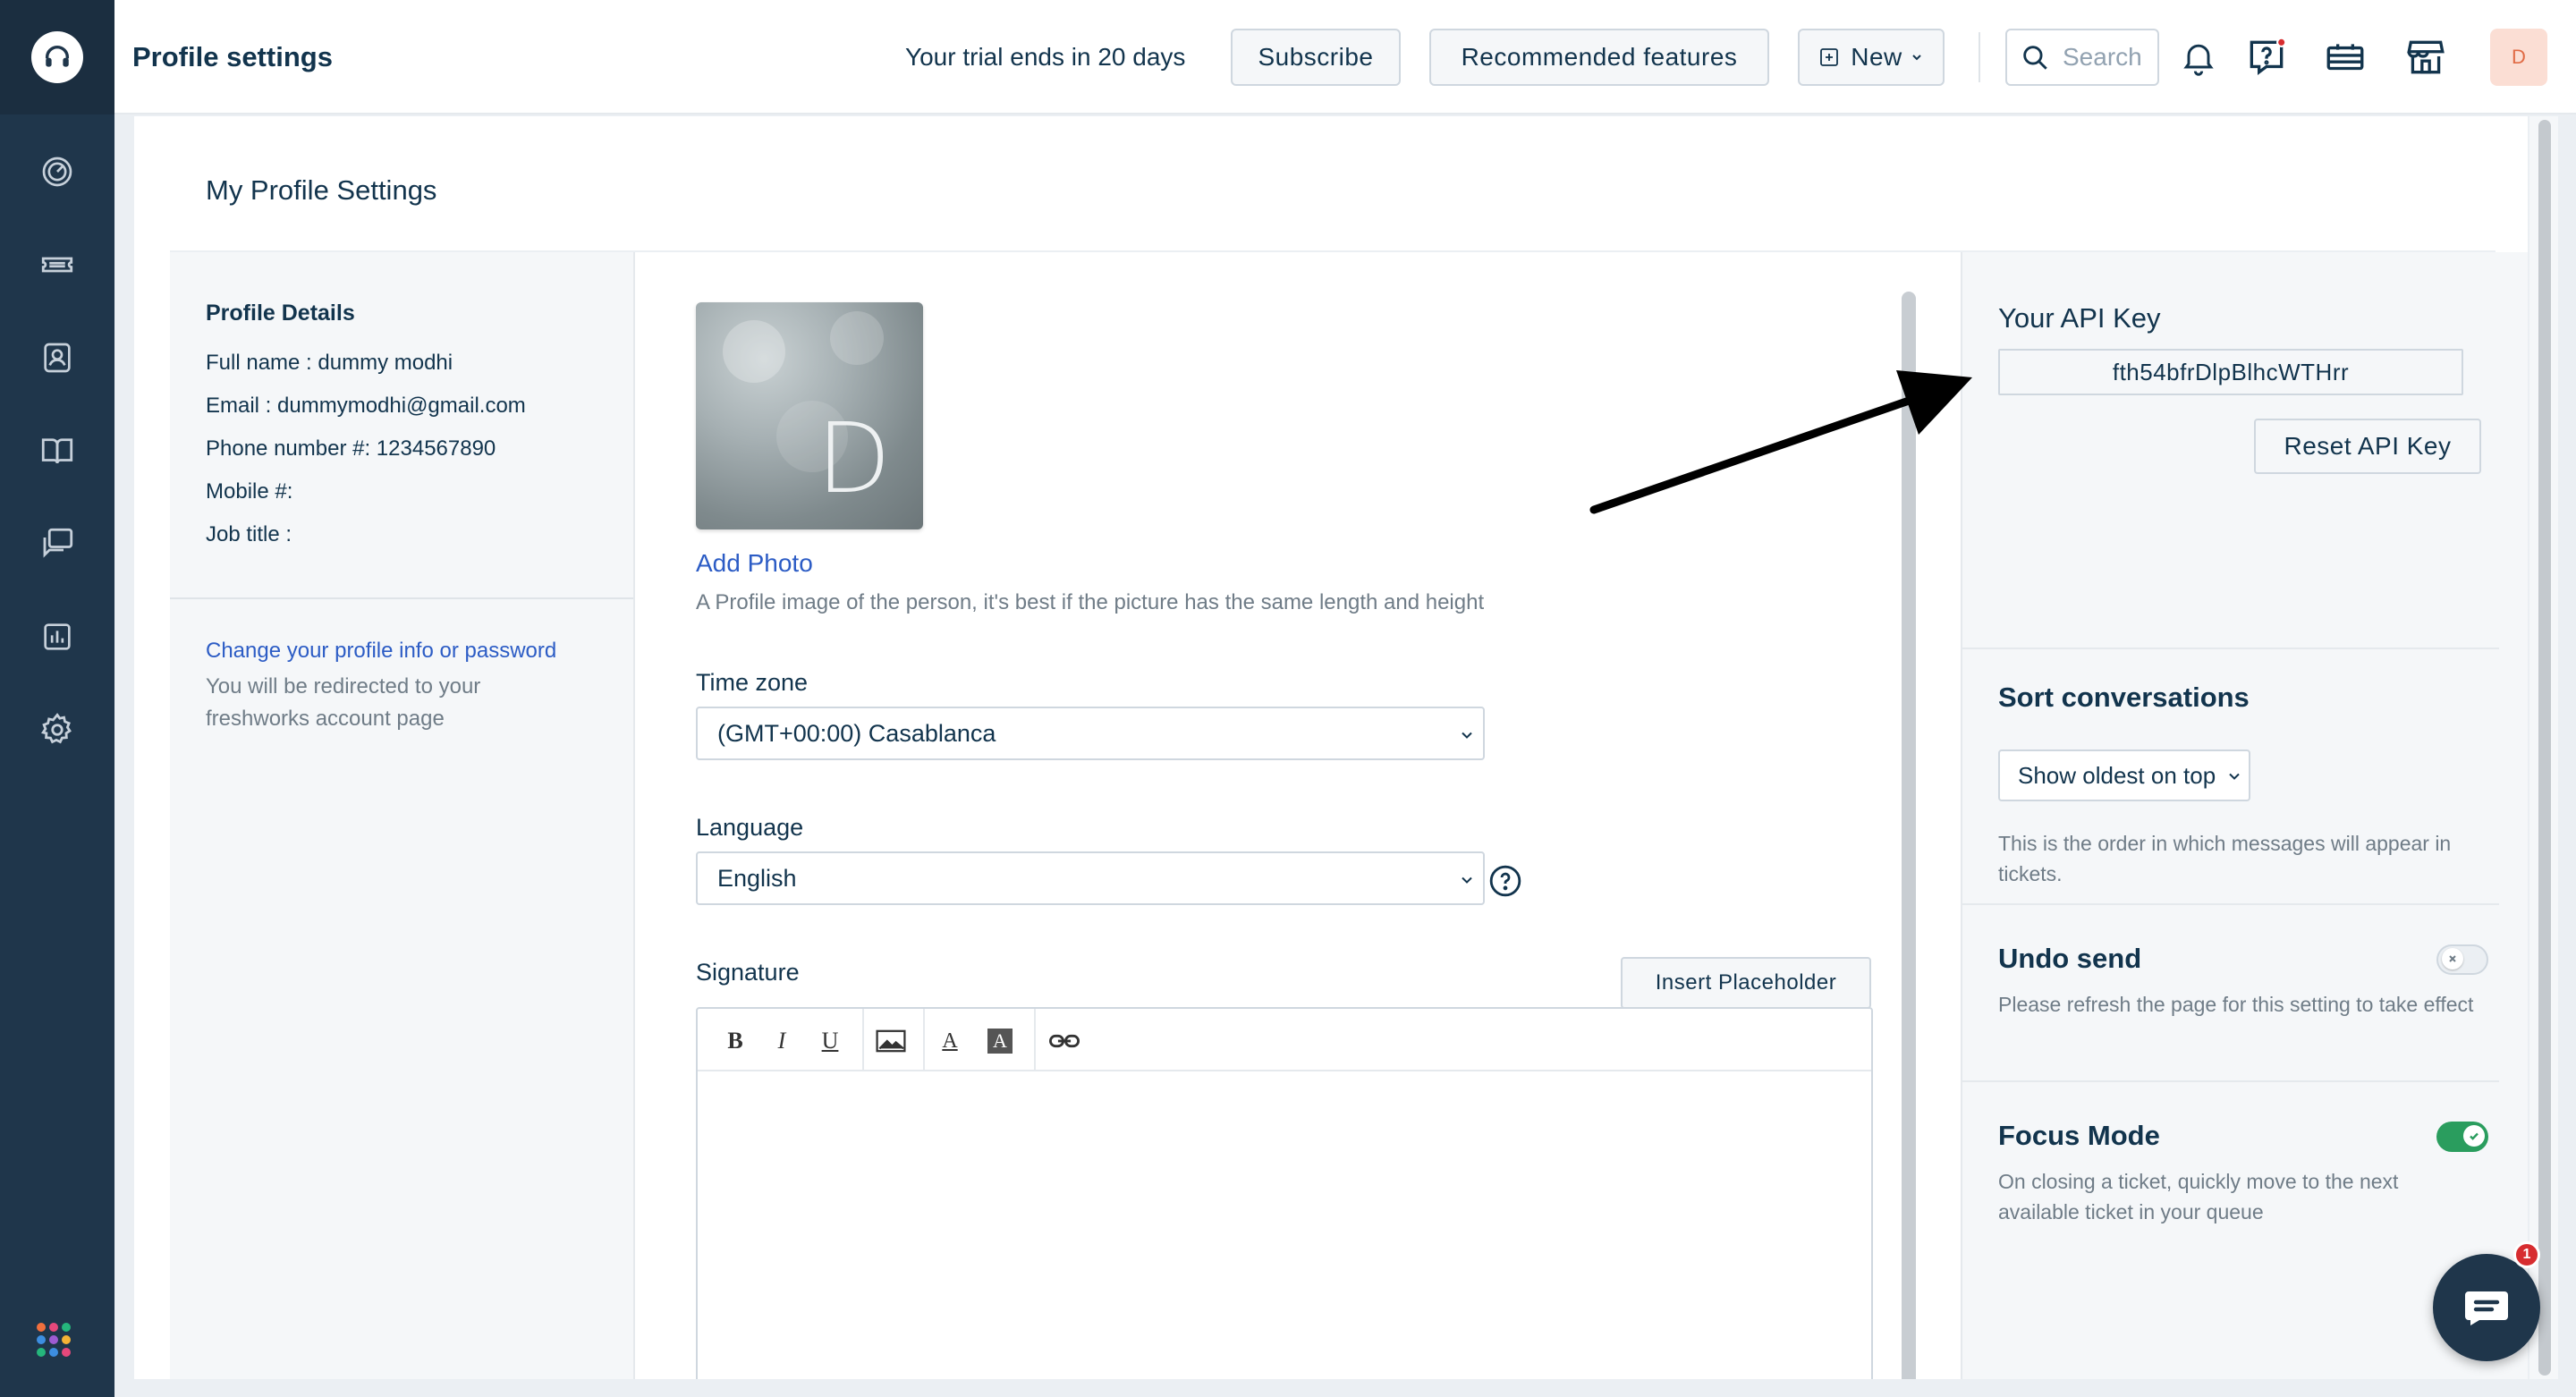  What do you see at coordinates (1090, 733) in the screenshot?
I see `timezone-select: (GMT+00:00) Casablanca` at bounding box center [1090, 733].